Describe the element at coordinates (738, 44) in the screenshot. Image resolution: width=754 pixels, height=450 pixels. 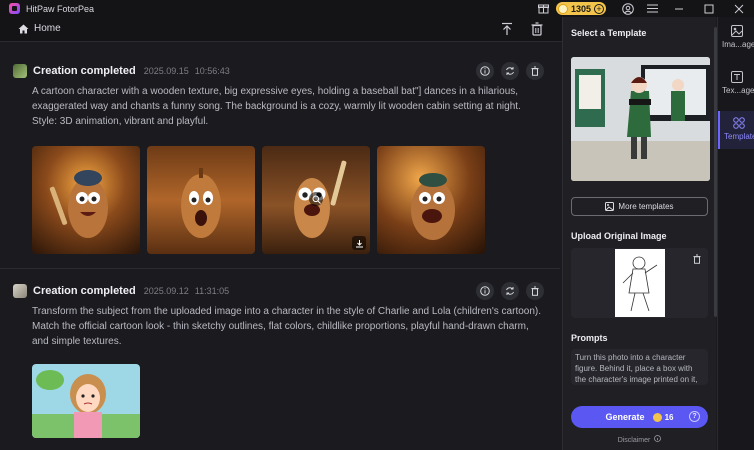
I see `rail-label: Ima...age` at that location.